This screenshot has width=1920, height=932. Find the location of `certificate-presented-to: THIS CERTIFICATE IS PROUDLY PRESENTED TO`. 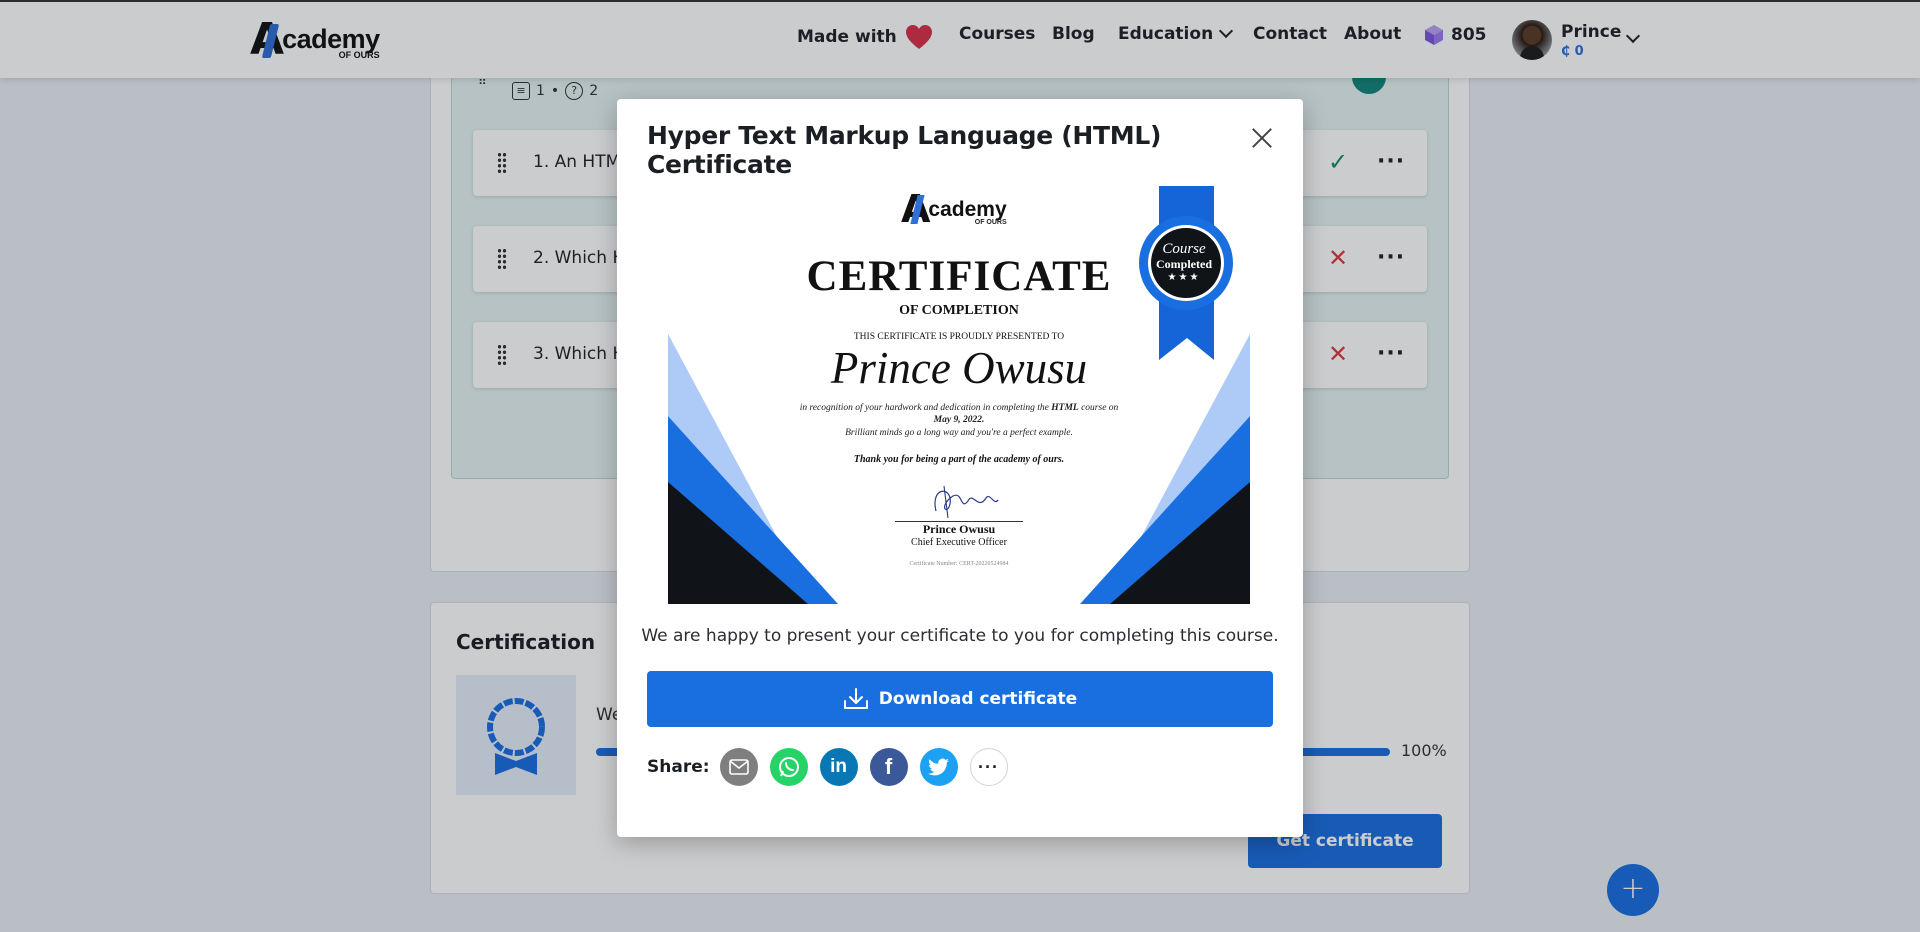

certificate-presented-to: THIS CERTIFICATE IS PROUDLY PRESENTED TO is located at coordinates (959, 337).